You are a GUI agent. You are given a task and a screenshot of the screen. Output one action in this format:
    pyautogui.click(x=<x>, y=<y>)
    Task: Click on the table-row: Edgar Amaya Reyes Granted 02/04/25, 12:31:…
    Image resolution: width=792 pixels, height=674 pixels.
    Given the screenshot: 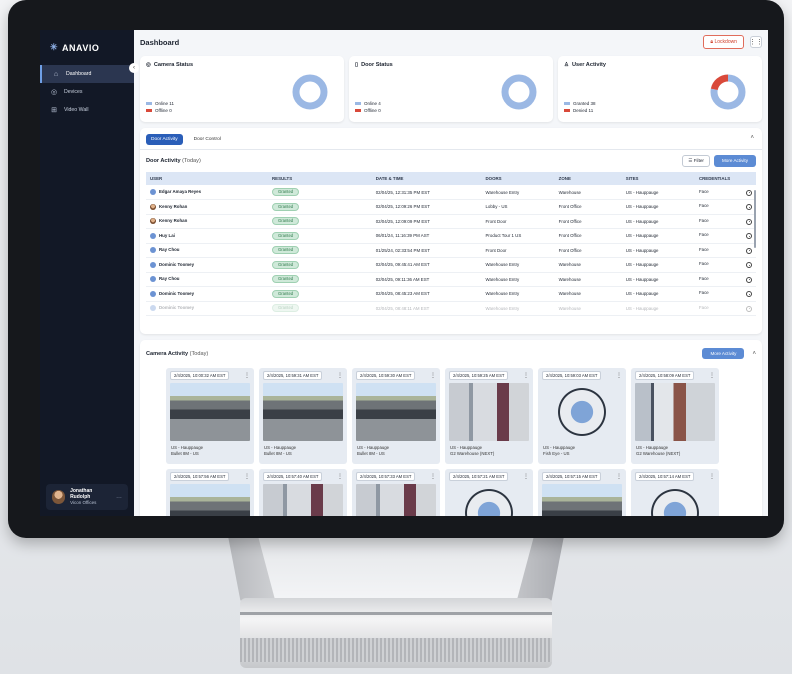 What is the action you would take?
    pyautogui.click(x=451, y=192)
    